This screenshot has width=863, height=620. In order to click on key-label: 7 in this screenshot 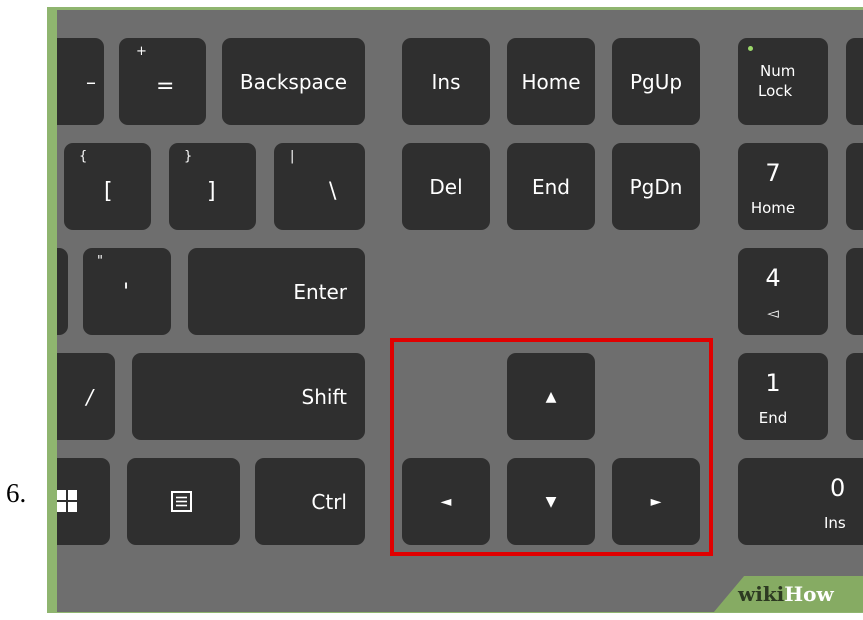, I will do `click(773, 173)`.